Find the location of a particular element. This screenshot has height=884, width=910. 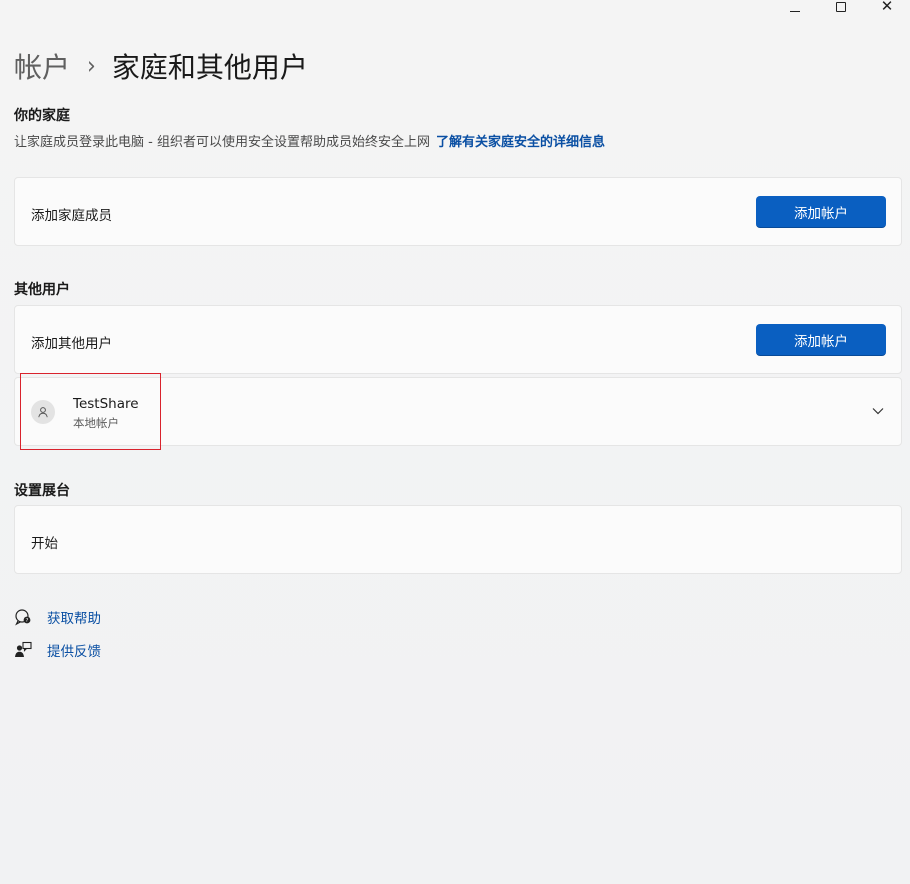

family-section-title: 你的家庭 is located at coordinates (42, 116).